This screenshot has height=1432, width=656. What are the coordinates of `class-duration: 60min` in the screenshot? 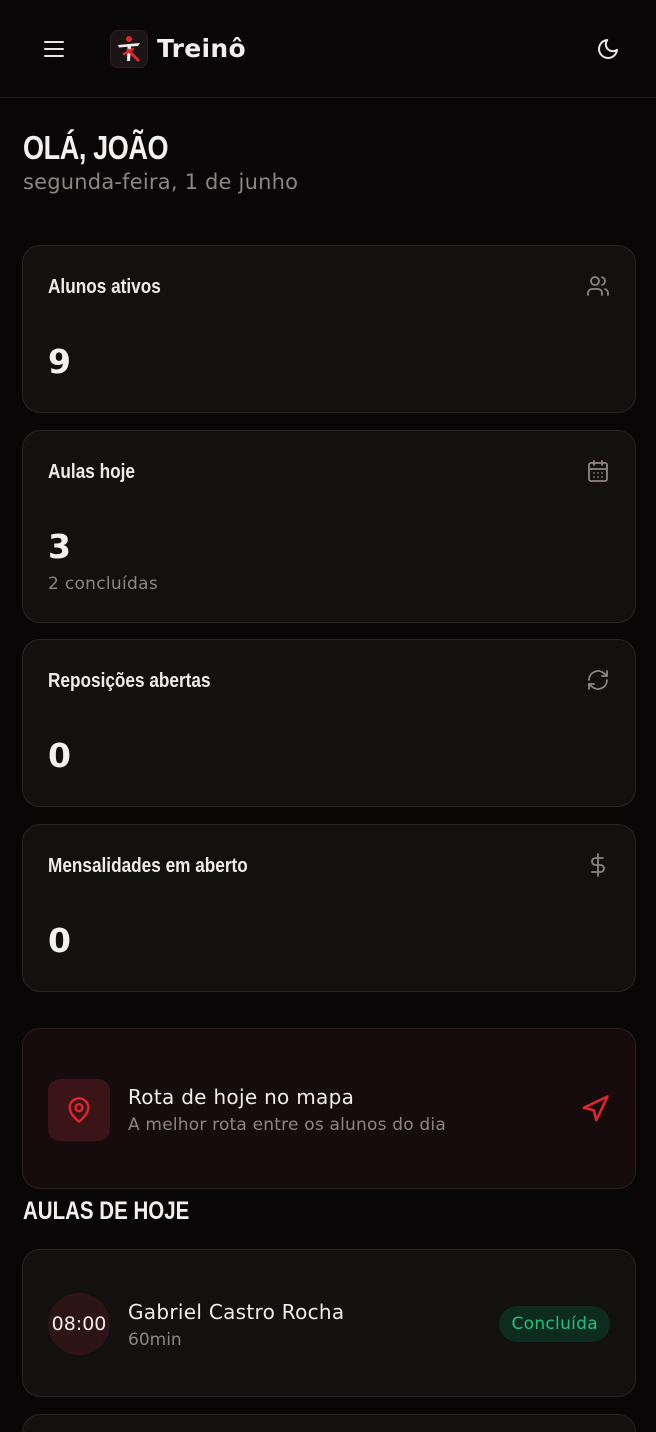 It's located at (155, 1340).